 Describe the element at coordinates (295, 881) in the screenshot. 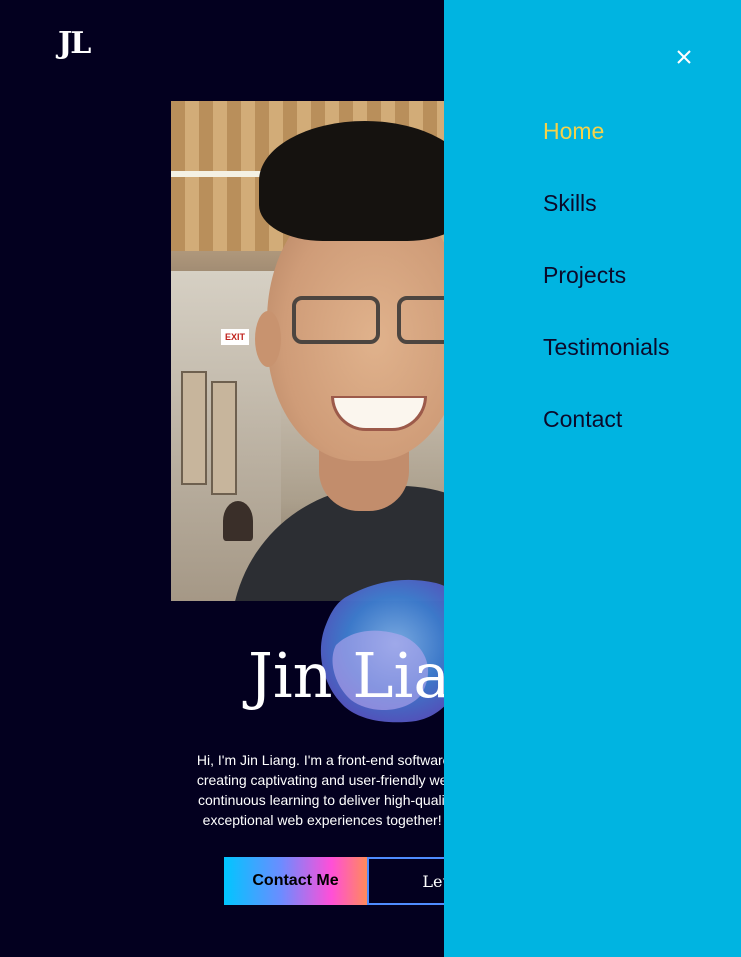

I see `contact-me-button: Contact Me` at that location.